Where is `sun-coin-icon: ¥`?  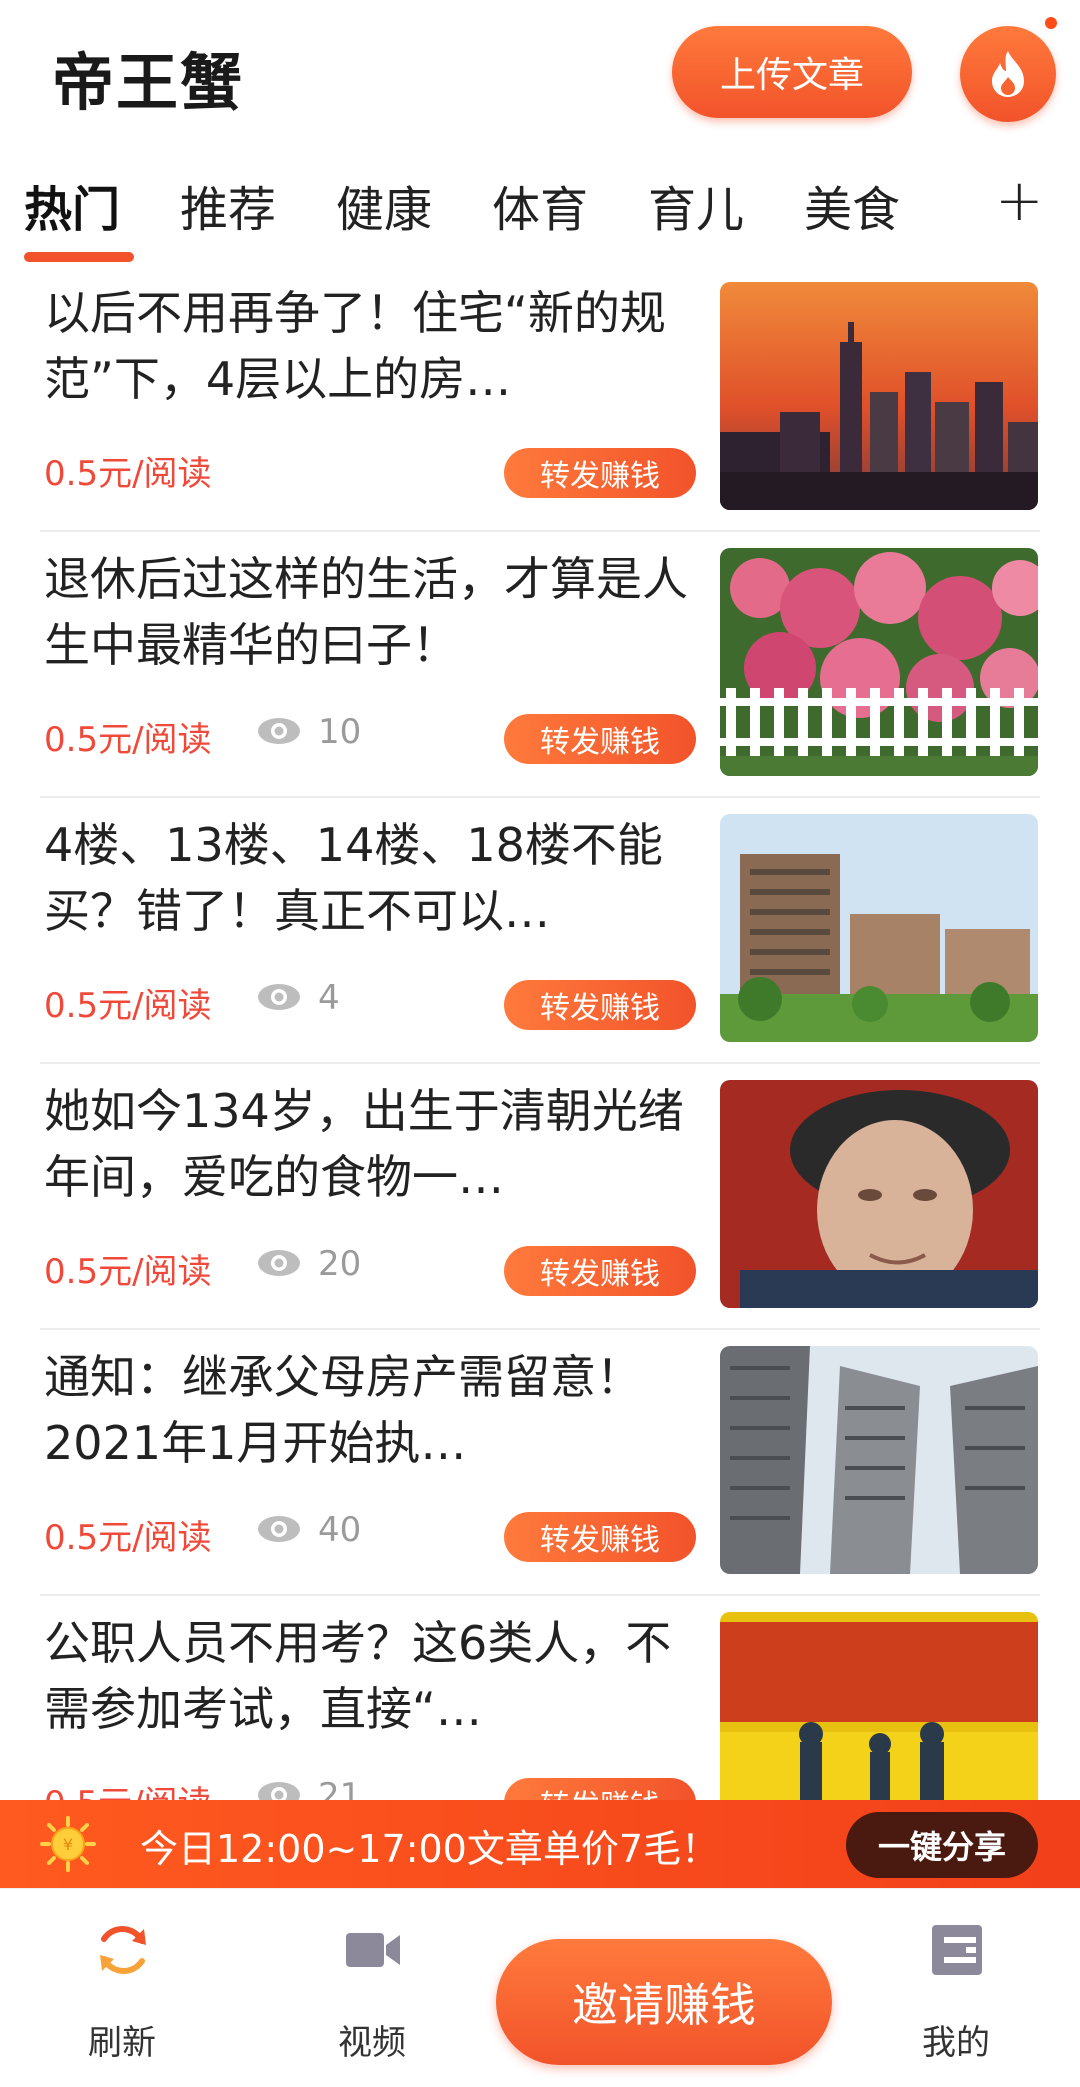
sun-coin-icon: ¥ is located at coordinates (68, 1844).